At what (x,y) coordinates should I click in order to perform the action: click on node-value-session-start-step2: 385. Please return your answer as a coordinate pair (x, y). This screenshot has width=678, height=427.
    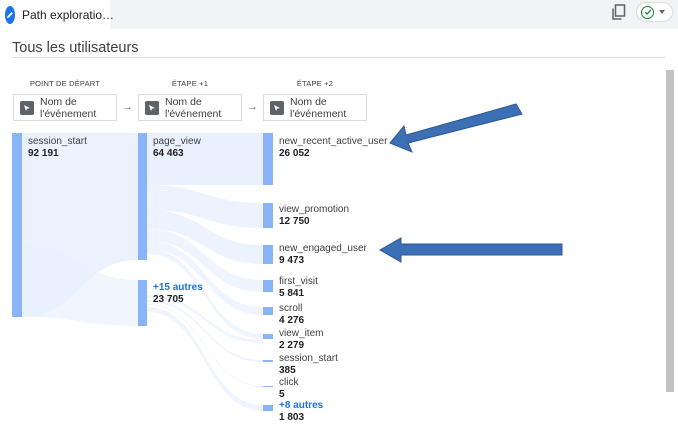
    Looking at the image, I should click on (287, 370).